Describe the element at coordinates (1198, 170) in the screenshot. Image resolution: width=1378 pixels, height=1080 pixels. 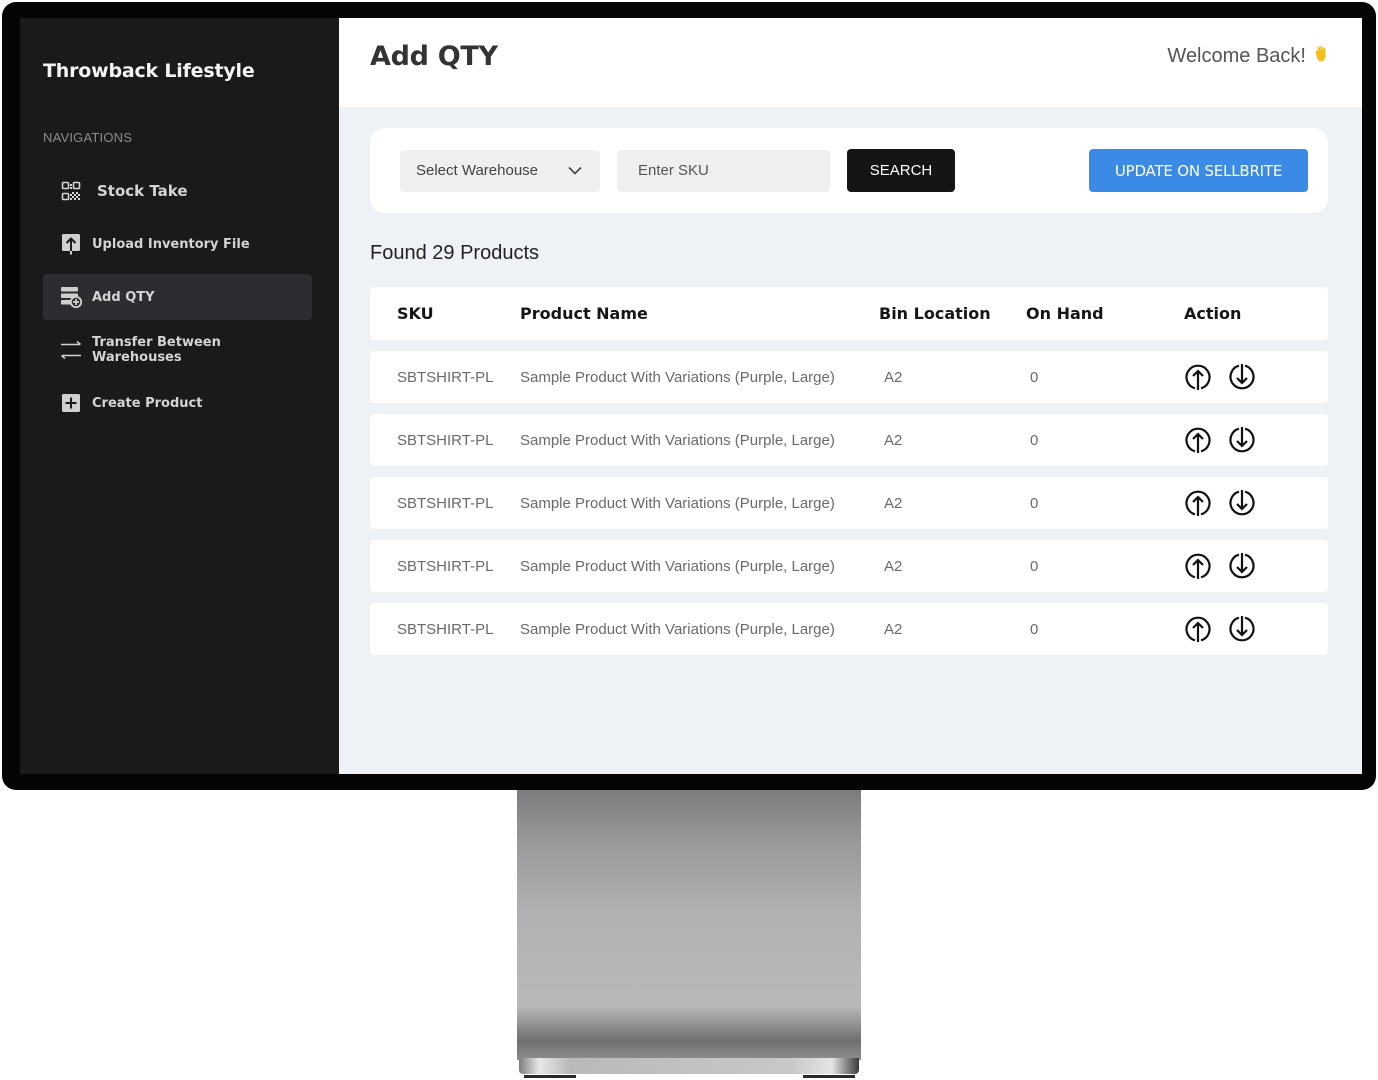
I see `update-on-sellbrite-button: UPDATE ON SELLBRITE` at that location.